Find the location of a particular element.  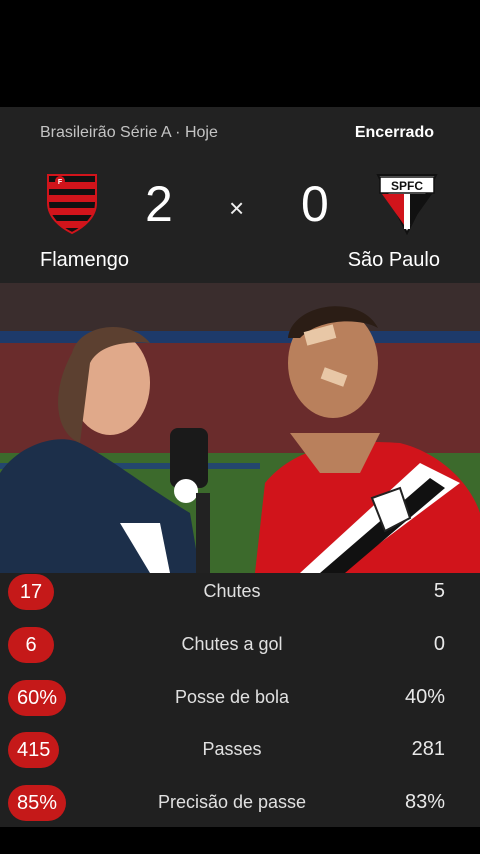

stat-row: 17 Chutes 5 is located at coordinates (240, 592).